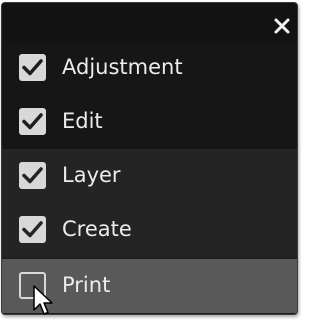 This screenshot has width=320, height=320. I want to click on menu-item-label: Layer, so click(91, 175).